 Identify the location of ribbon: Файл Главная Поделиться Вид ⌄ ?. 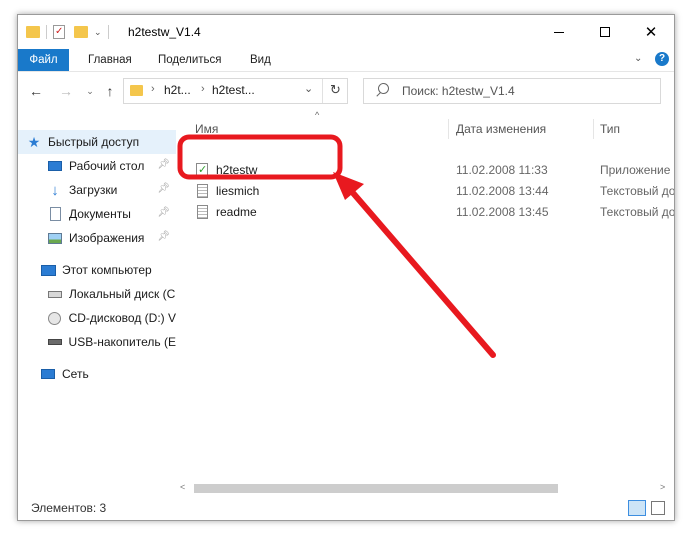
(346, 60).